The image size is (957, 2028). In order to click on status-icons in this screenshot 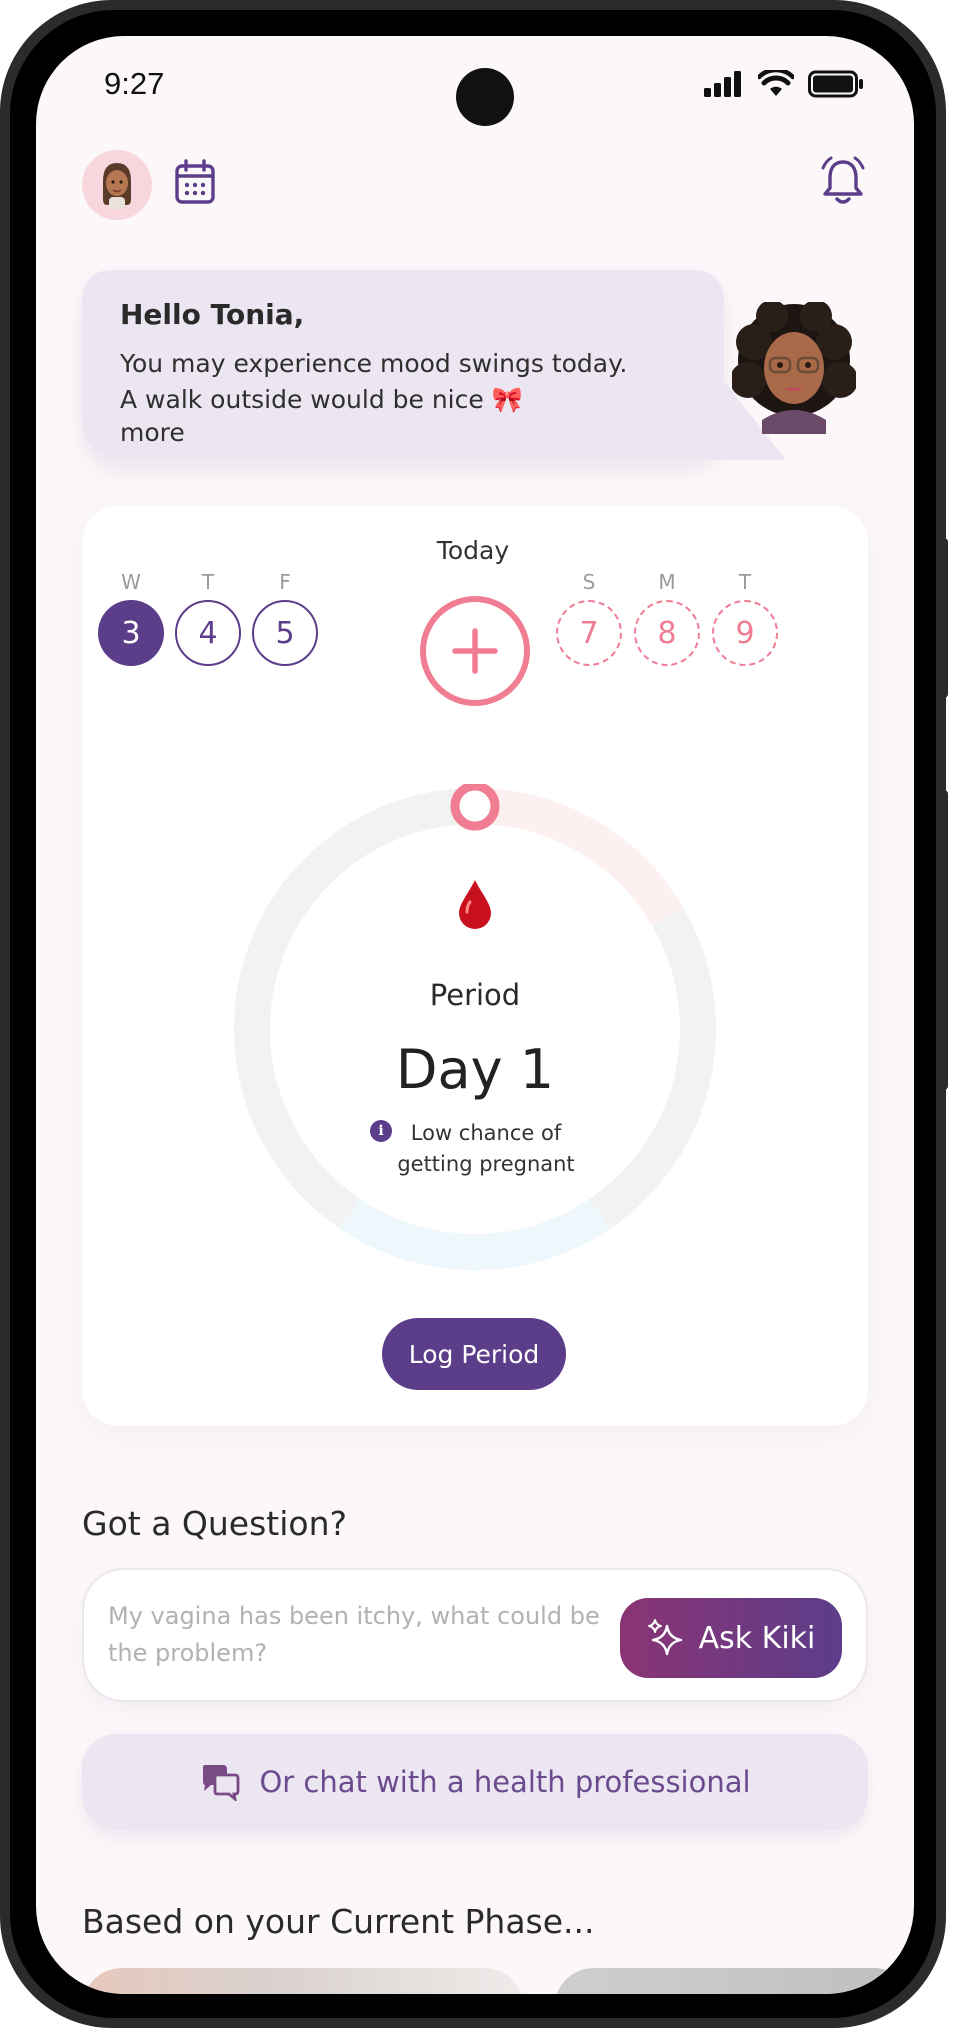, I will do `click(784, 84)`.